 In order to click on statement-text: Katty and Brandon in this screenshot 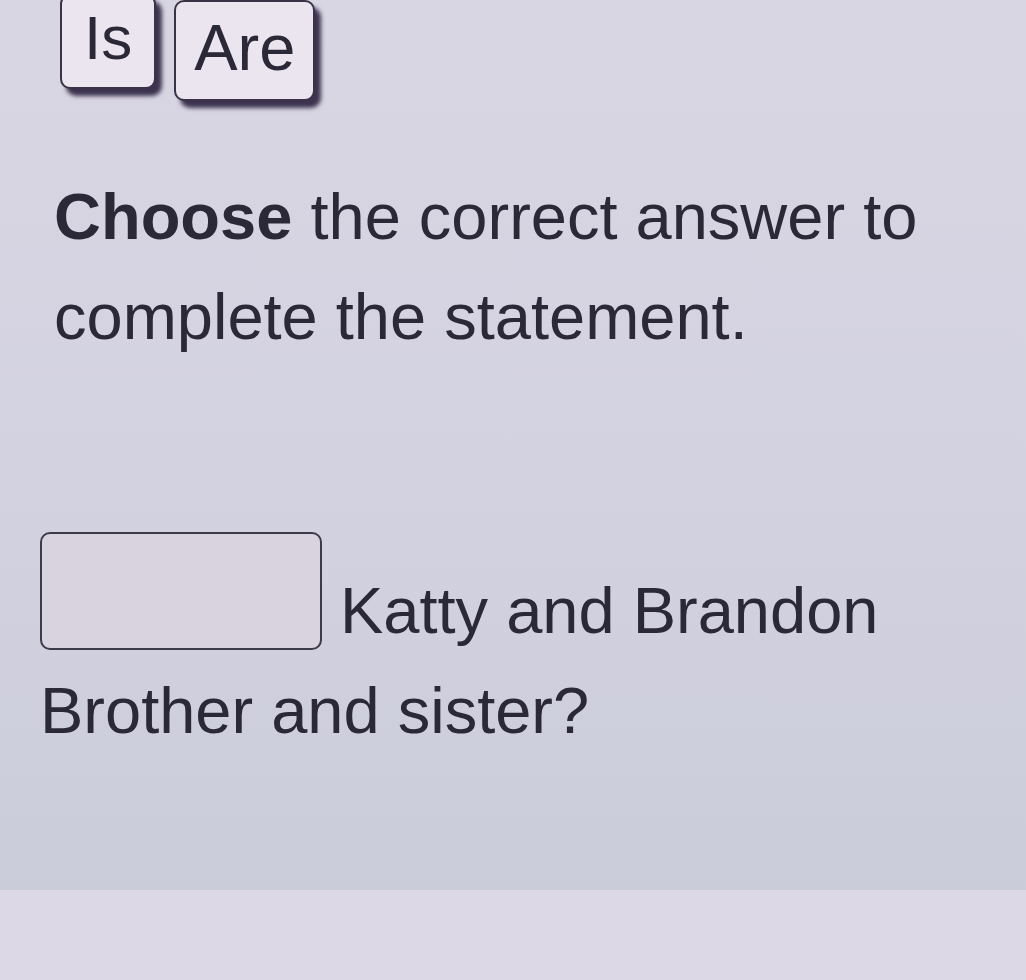, I will do `click(609, 610)`.